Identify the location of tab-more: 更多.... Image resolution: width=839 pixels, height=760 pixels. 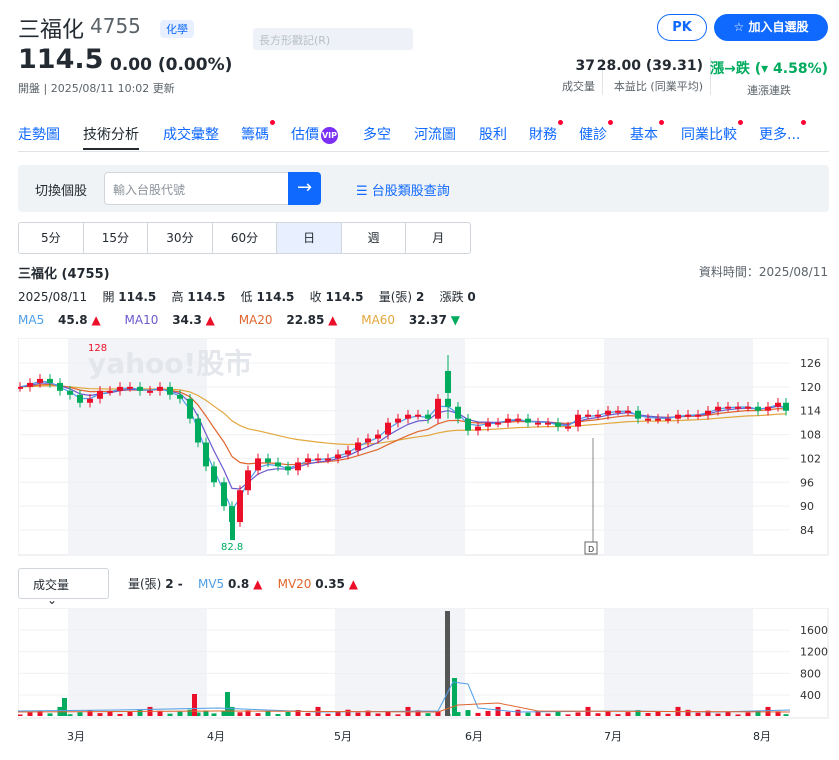
(783, 132).